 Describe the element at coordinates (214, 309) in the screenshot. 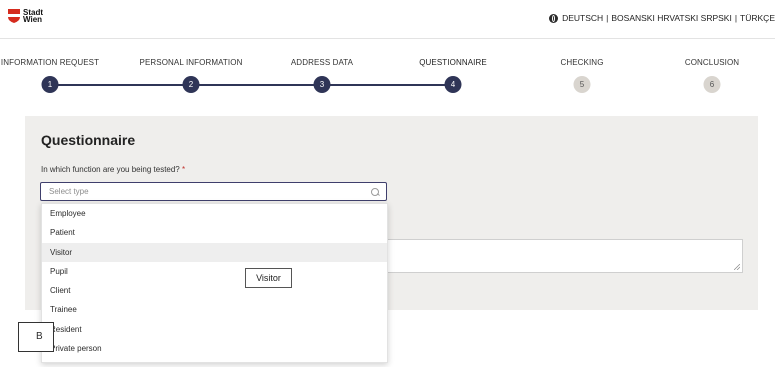

I see `option-trainee: Trainee` at that location.